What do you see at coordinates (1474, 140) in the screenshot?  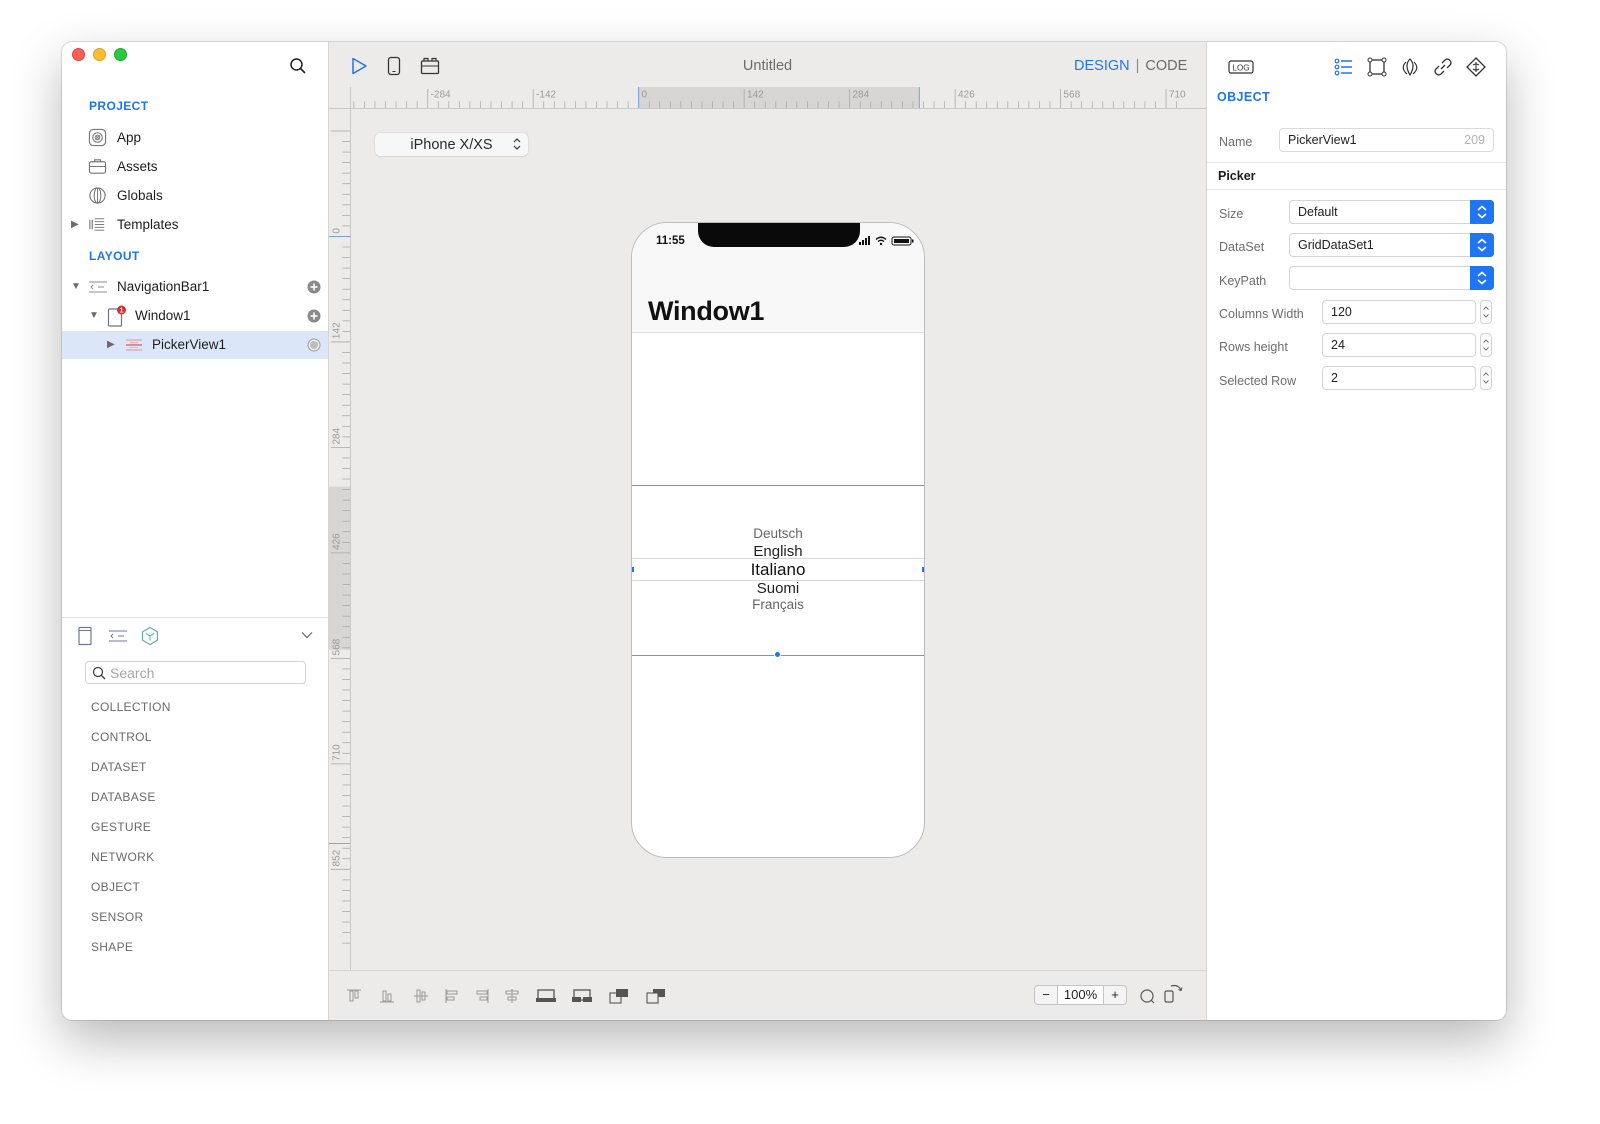 I see `name-counter: 209` at bounding box center [1474, 140].